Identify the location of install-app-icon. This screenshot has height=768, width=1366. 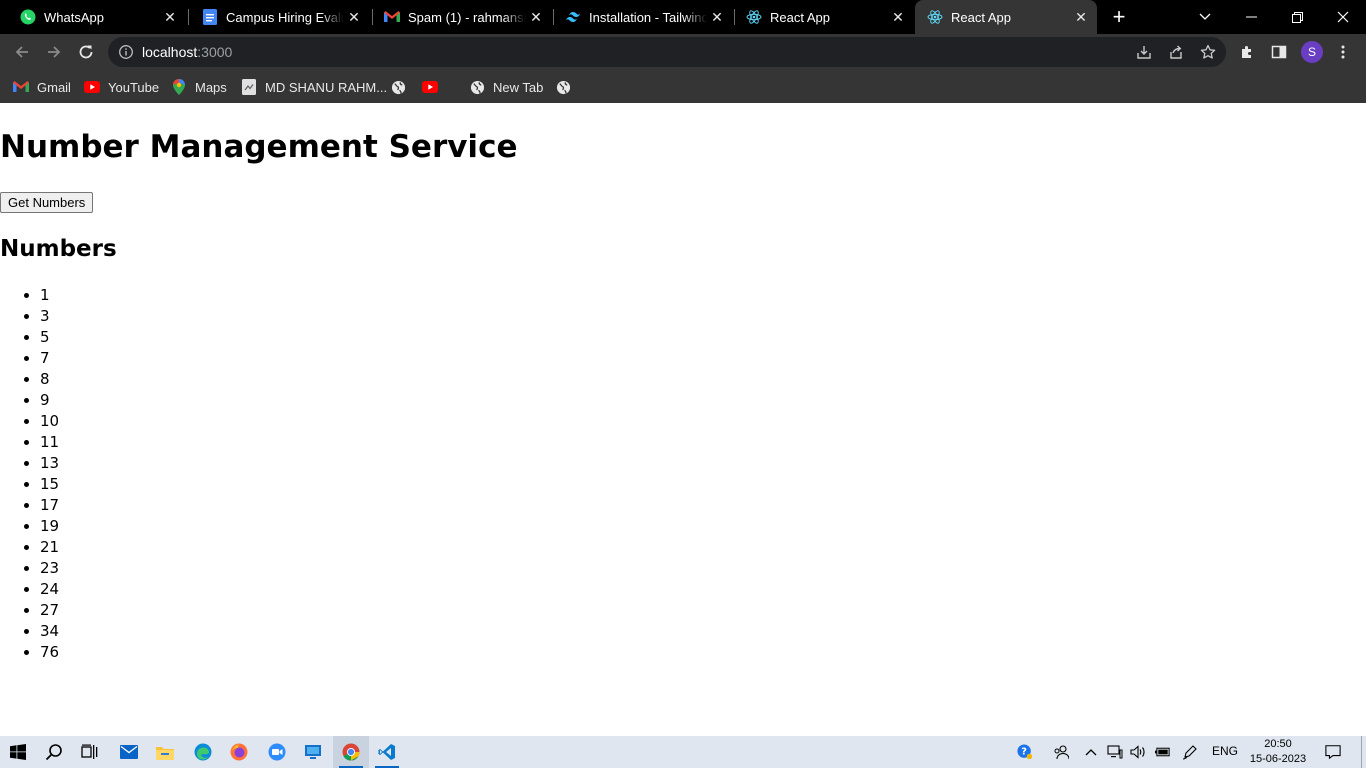
(1144, 52).